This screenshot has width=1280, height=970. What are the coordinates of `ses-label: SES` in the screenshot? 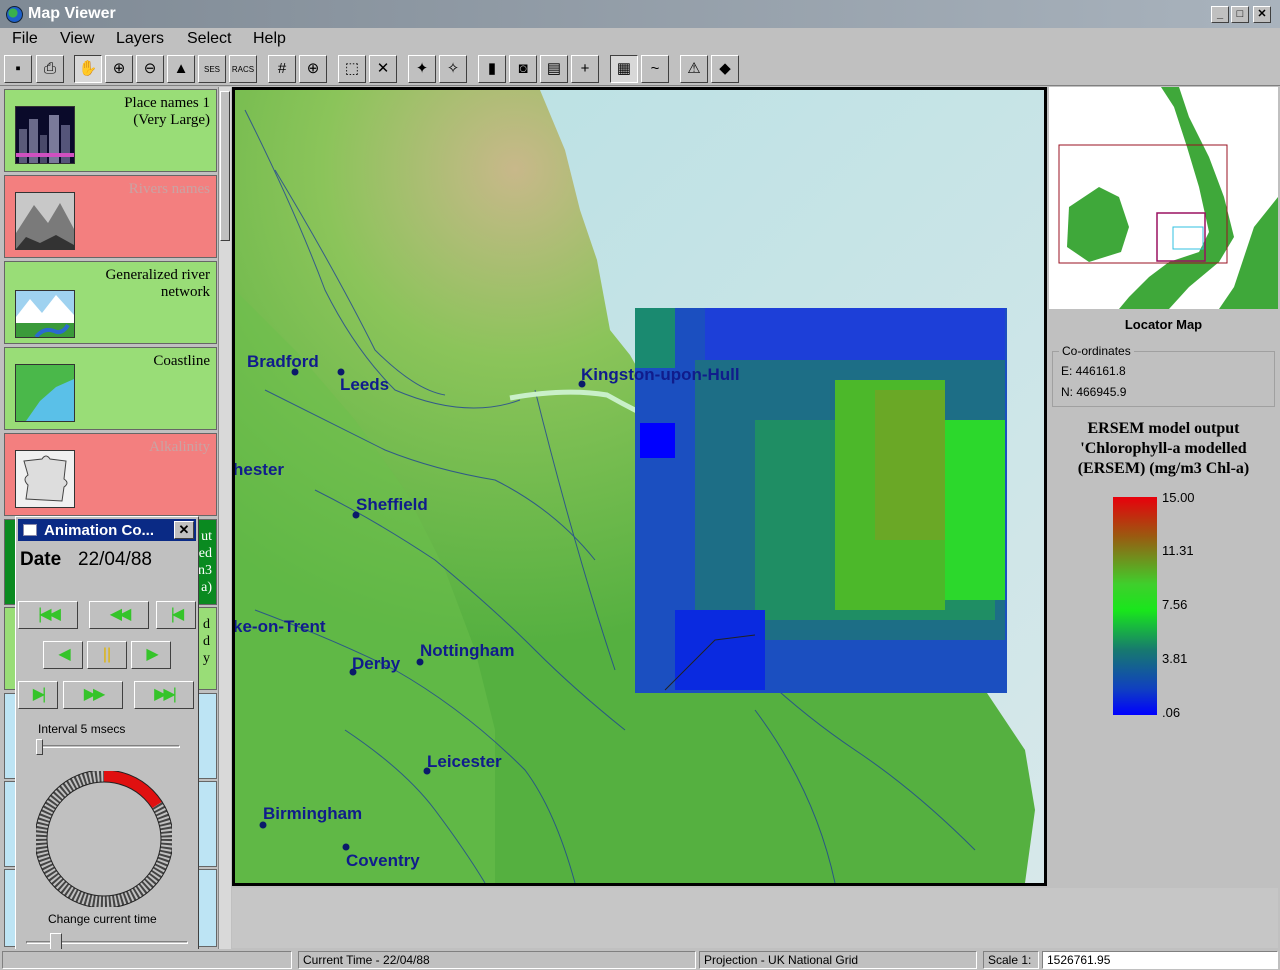 It's located at (211, 69).